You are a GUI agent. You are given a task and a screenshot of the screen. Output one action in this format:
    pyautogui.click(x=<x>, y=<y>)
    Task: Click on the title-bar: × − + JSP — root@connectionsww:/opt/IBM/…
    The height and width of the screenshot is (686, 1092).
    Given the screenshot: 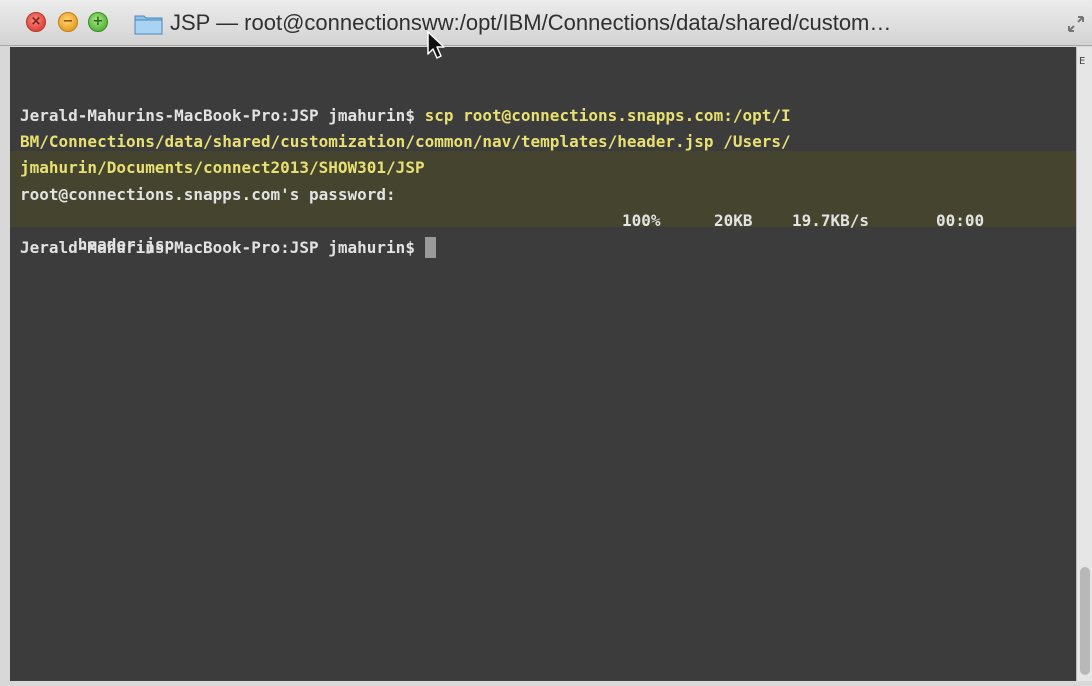 What is the action you would take?
    pyautogui.click(x=546, y=23)
    